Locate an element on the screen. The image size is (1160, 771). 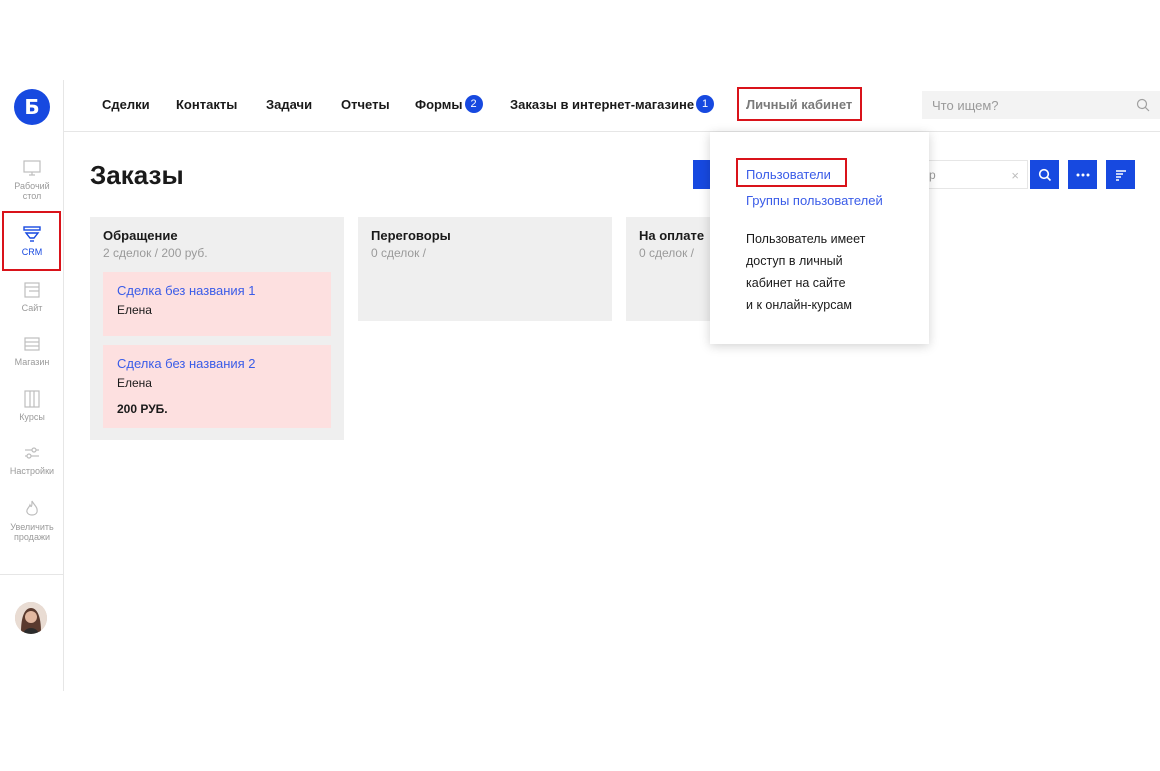
filter-lines-icon is located at coordinates (1120, 175).